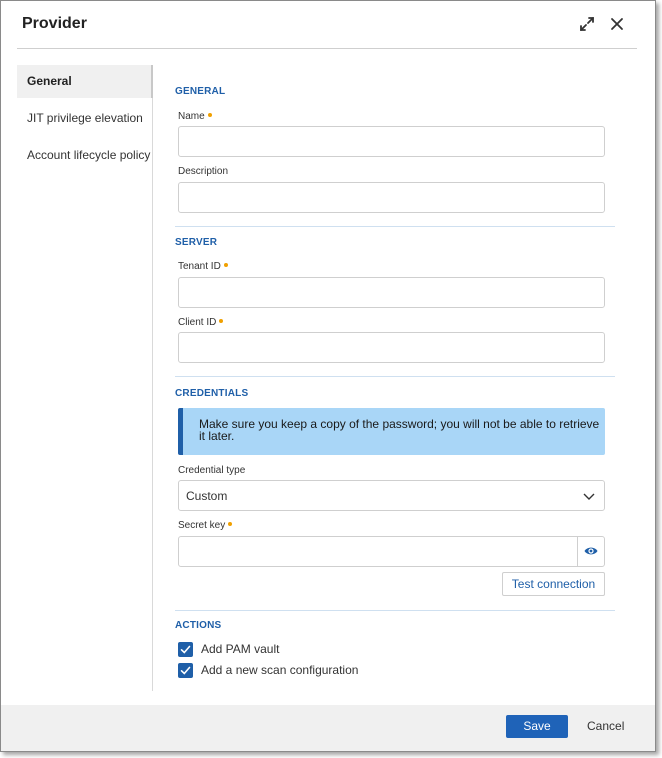 The width and height of the screenshot is (662, 758). Describe the element at coordinates (195, 116) in the screenshot. I see `name-label: Name` at that location.